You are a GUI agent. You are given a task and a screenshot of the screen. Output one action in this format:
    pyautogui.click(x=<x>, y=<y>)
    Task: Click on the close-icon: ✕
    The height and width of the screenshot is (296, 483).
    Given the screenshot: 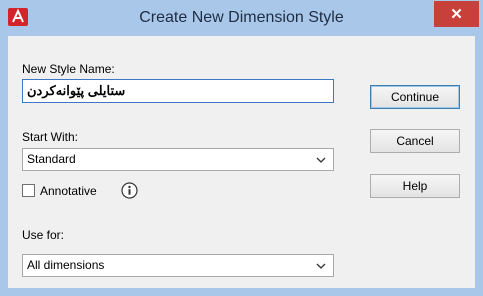 What is the action you would take?
    pyautogui.click(x=456, y=14)
    